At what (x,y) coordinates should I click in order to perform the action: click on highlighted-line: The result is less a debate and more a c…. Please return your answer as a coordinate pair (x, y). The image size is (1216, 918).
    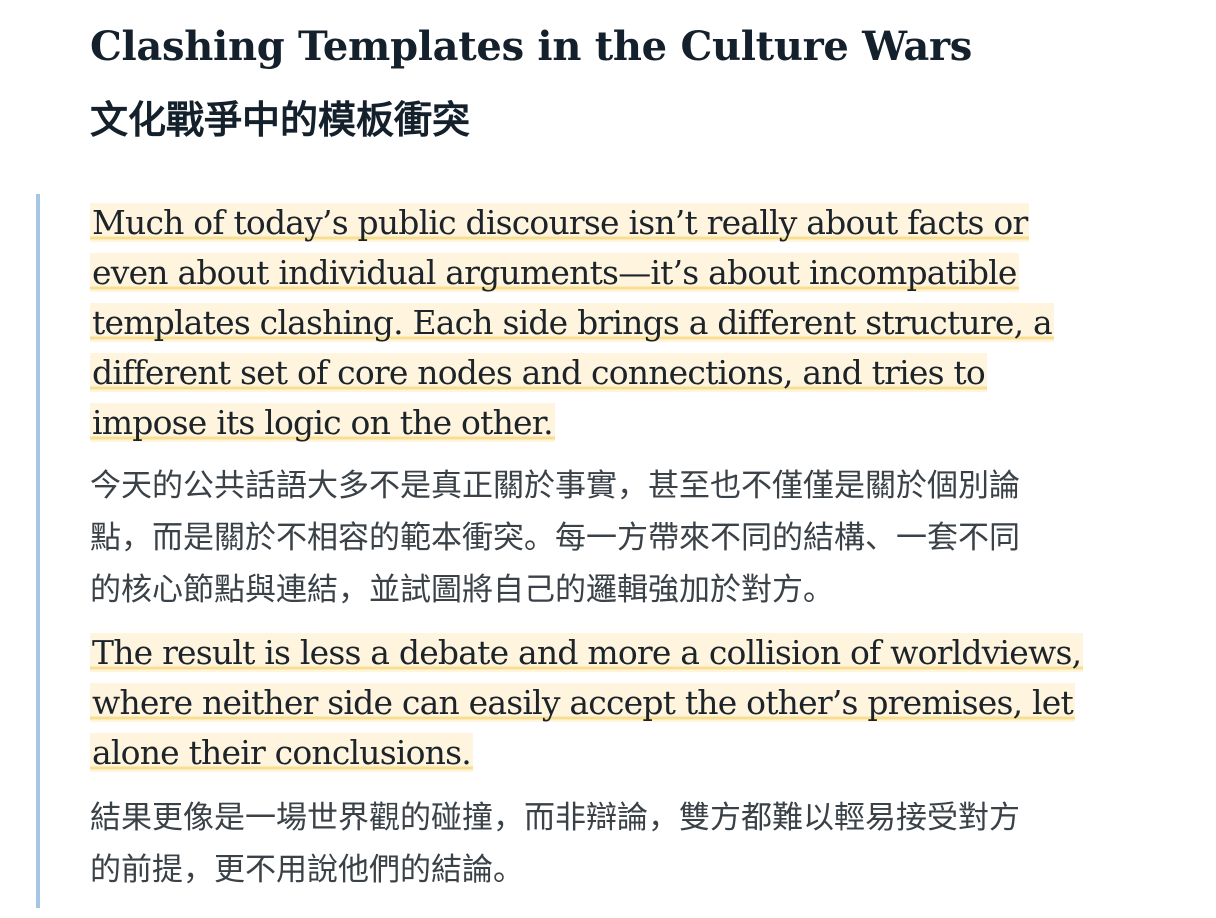
    Looking at the image, I should click on (587, 652).